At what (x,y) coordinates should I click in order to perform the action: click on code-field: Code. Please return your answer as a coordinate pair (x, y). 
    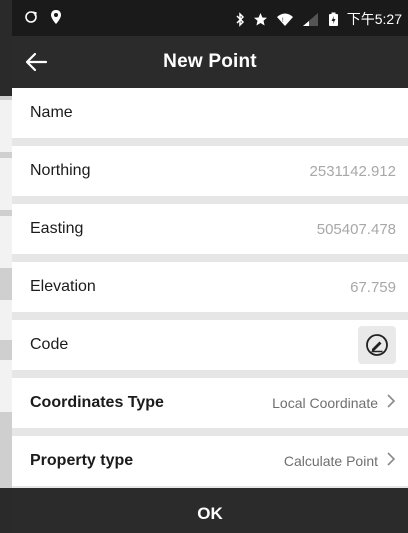
    Looking at the image, I should click on (210, 349).